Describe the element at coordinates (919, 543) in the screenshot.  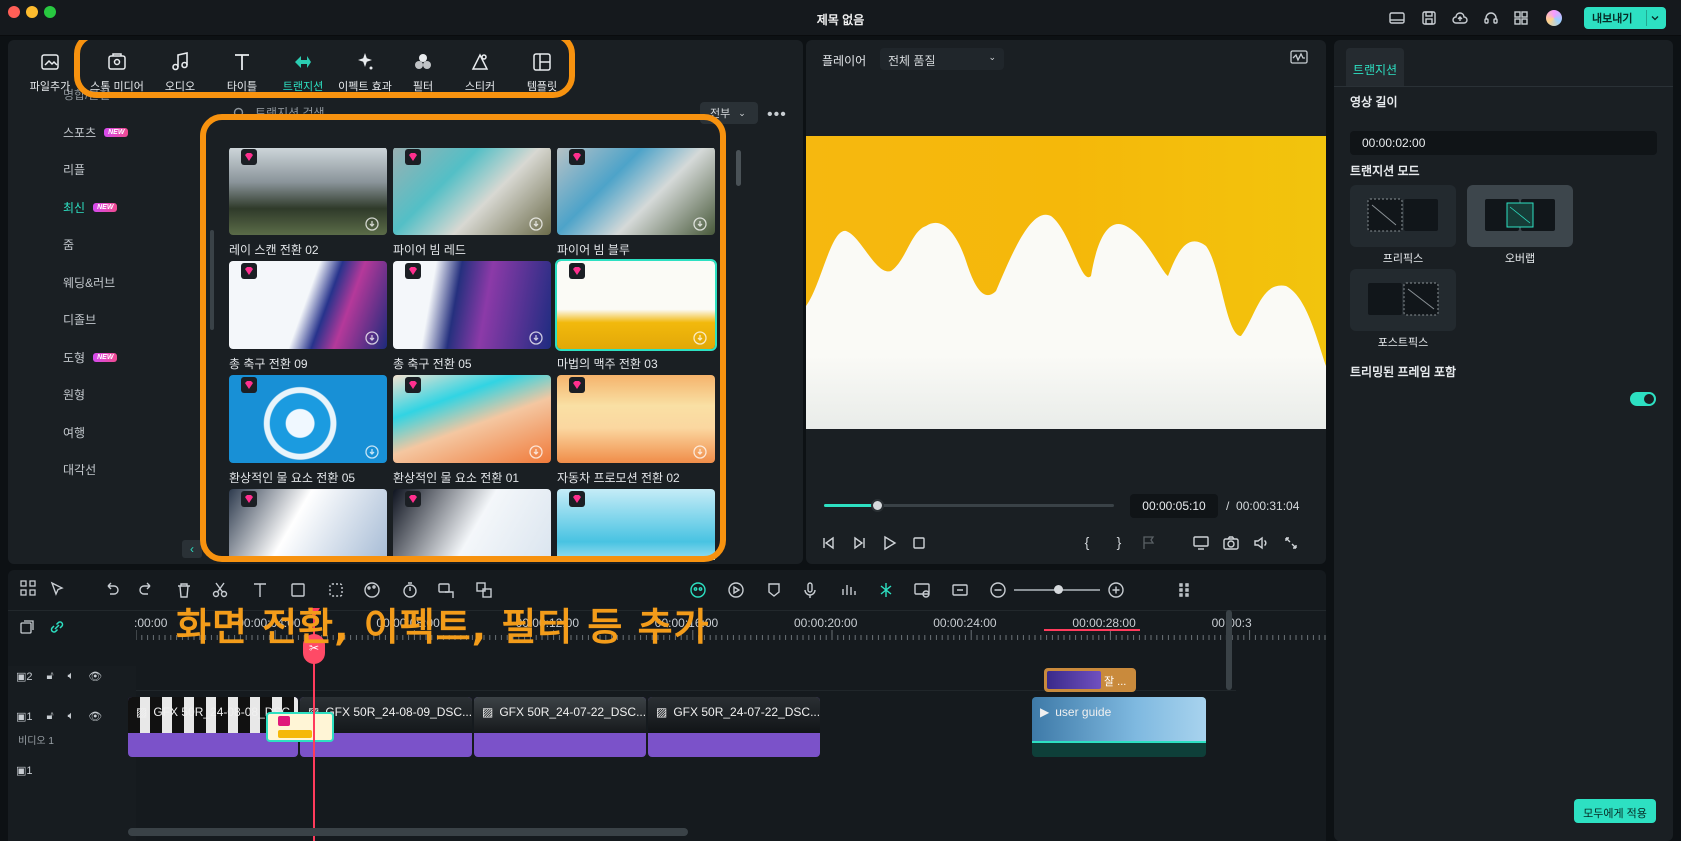
I see `stop-icon` at that location.